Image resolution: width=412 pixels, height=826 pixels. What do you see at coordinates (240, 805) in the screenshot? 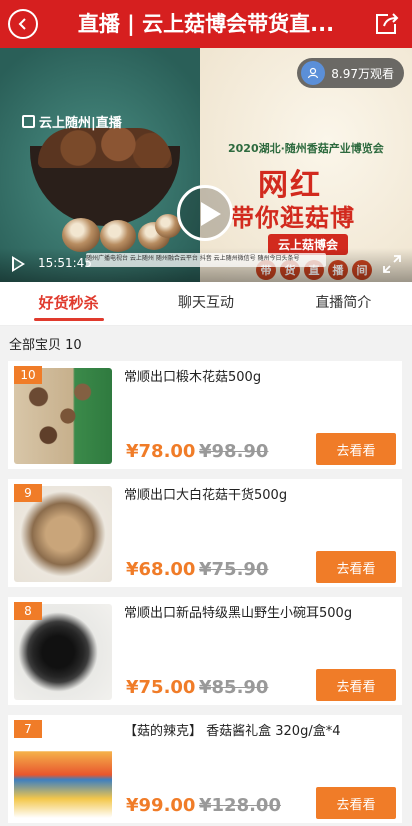
I see `original-price: ¥128.00` at bounding box center [240, 805].